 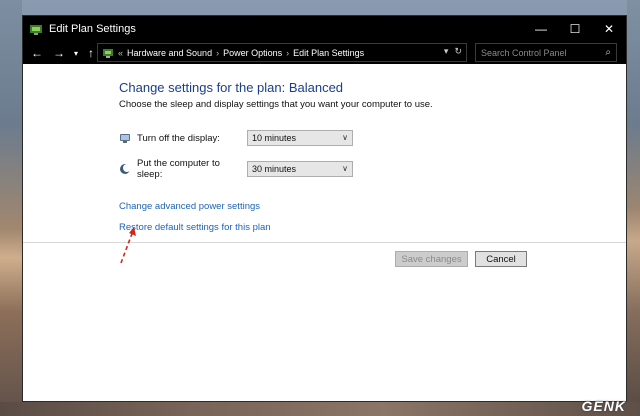 I want to click on maximize-button: ☐, so click(x=575, y=29).